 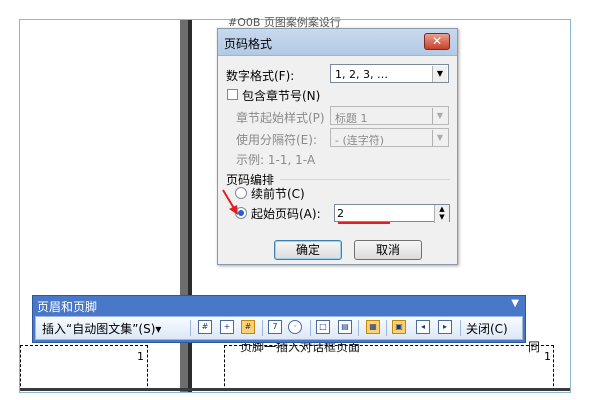 I want to click on footer-page-number-right: 1, so click(x=547, y=356).